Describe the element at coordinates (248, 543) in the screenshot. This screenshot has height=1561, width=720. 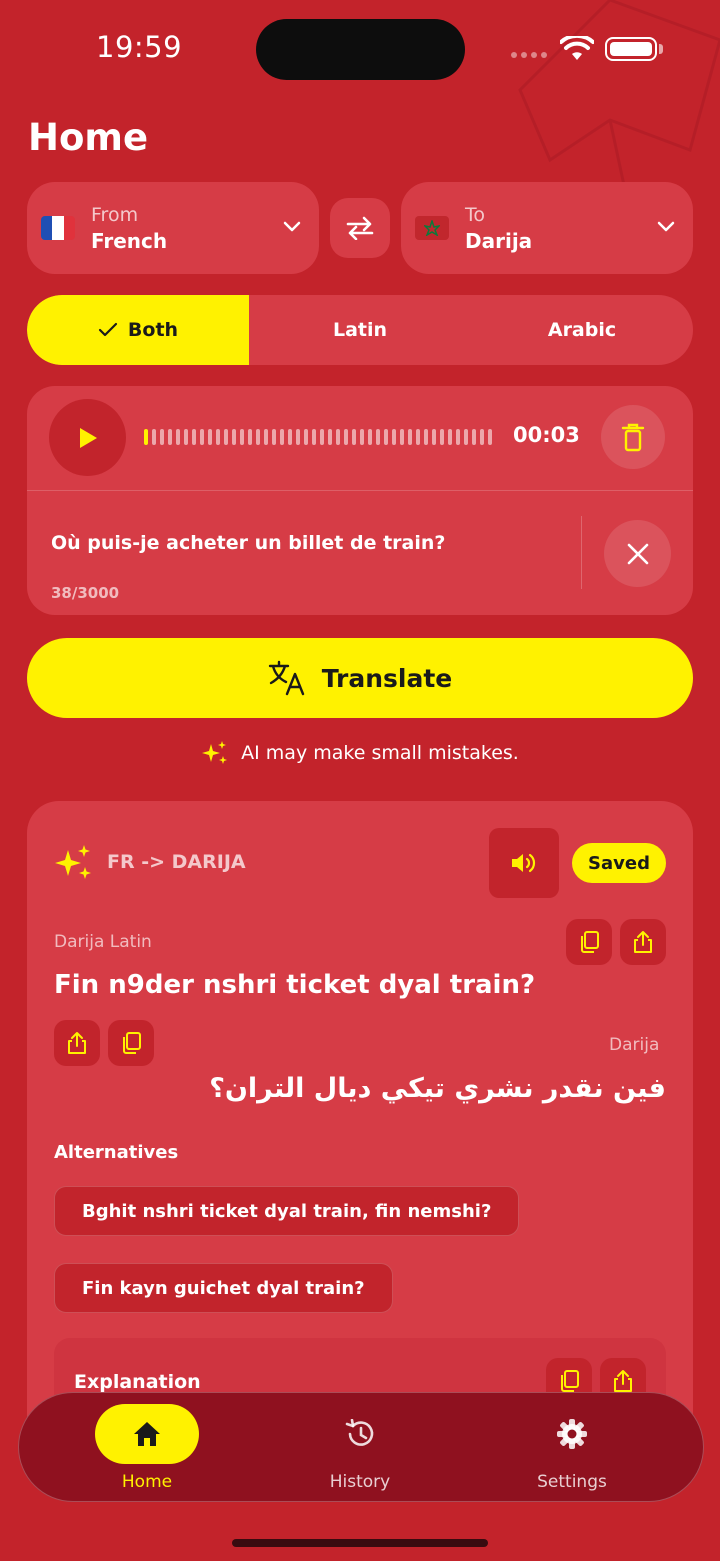
I see `source-text-input: Où puis-je acheter un billet de train?` at that location.